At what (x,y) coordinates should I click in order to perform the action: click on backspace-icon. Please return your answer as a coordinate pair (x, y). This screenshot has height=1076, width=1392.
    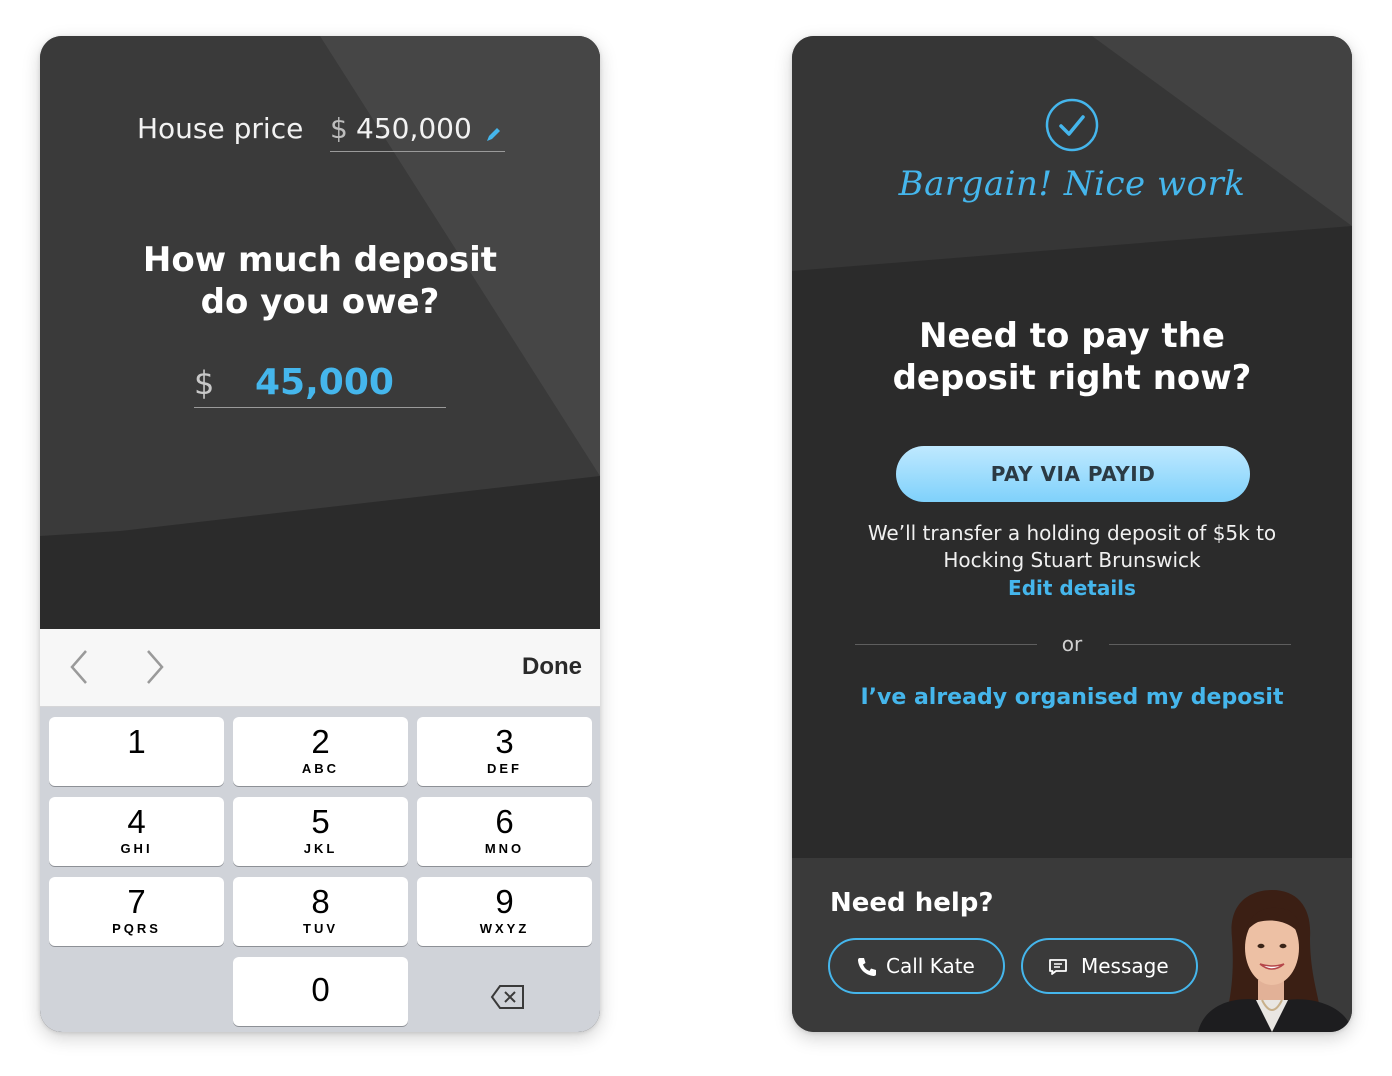
    Looking at the image, I should click on (508, 997).